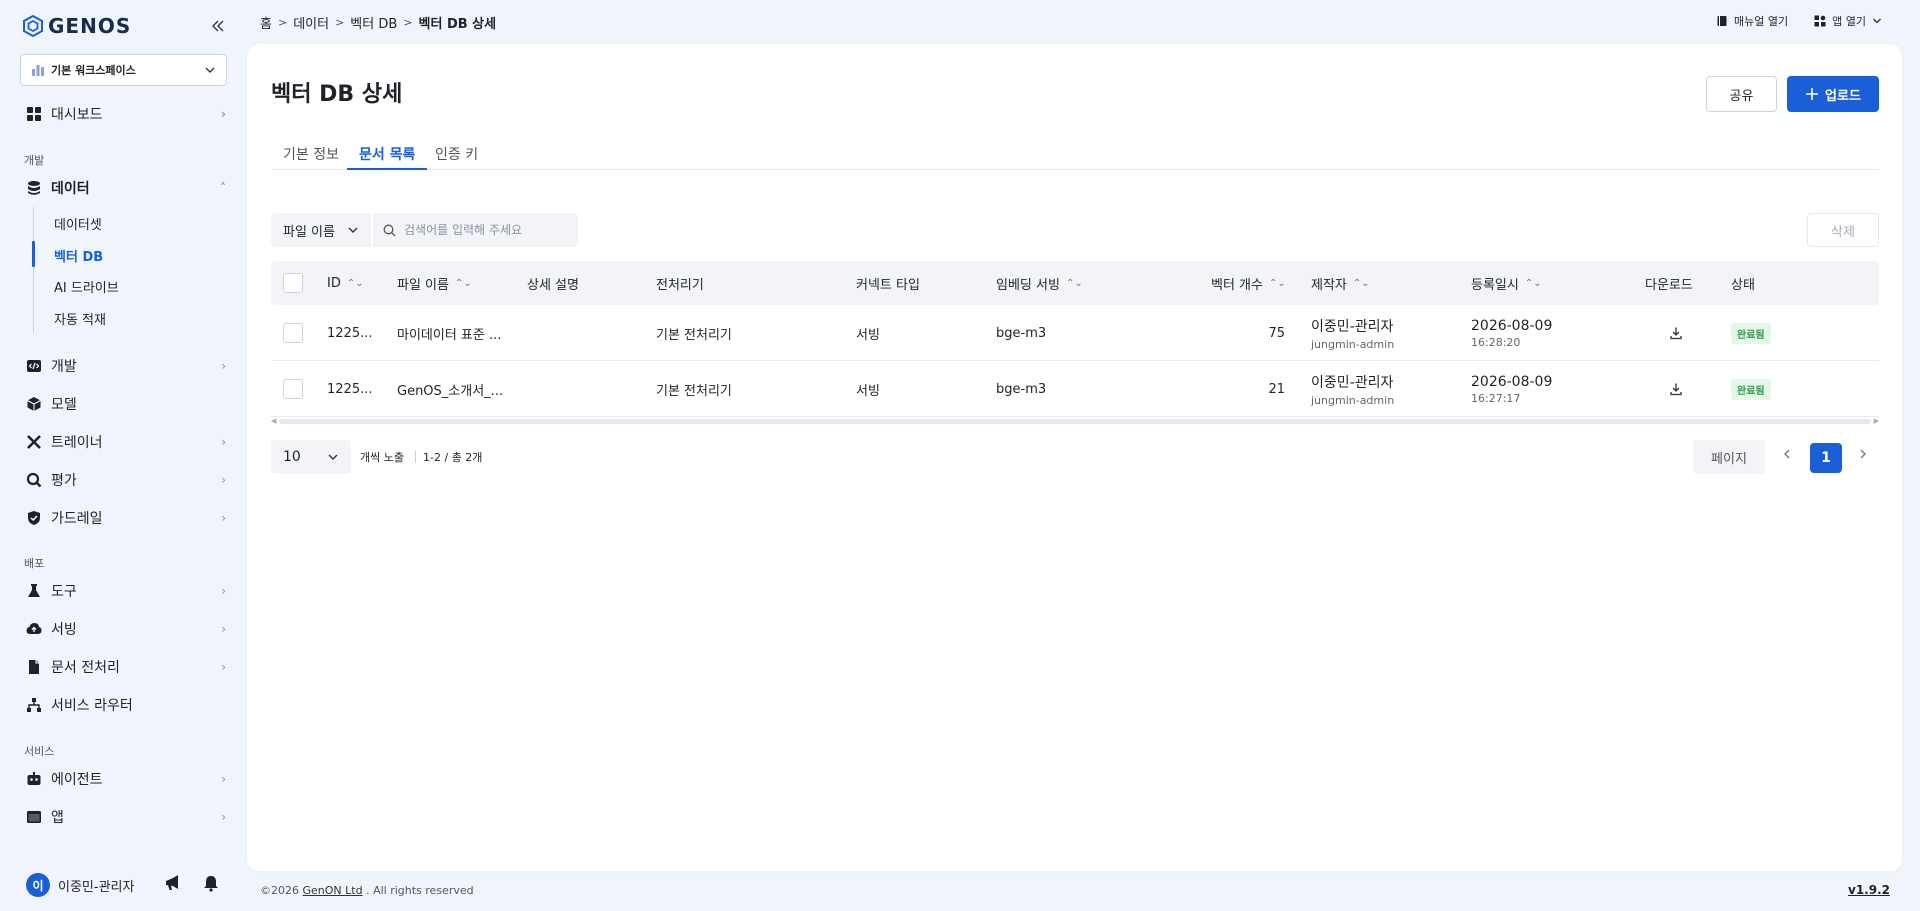 The width and height of the screenshot is (1920, 911). Describe the element at coordinates (1512, 325) in the screenshot. I see `reg-date: 2026-08-09` at that location.